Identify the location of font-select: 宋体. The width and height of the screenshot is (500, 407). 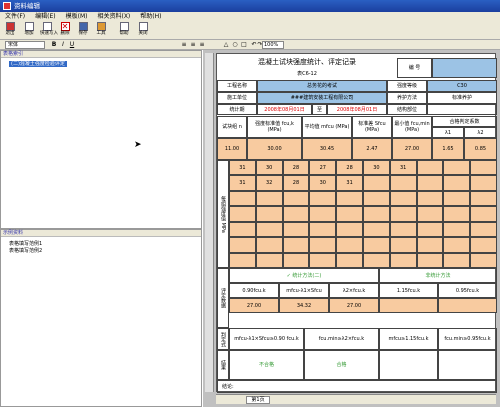
(25, 45).